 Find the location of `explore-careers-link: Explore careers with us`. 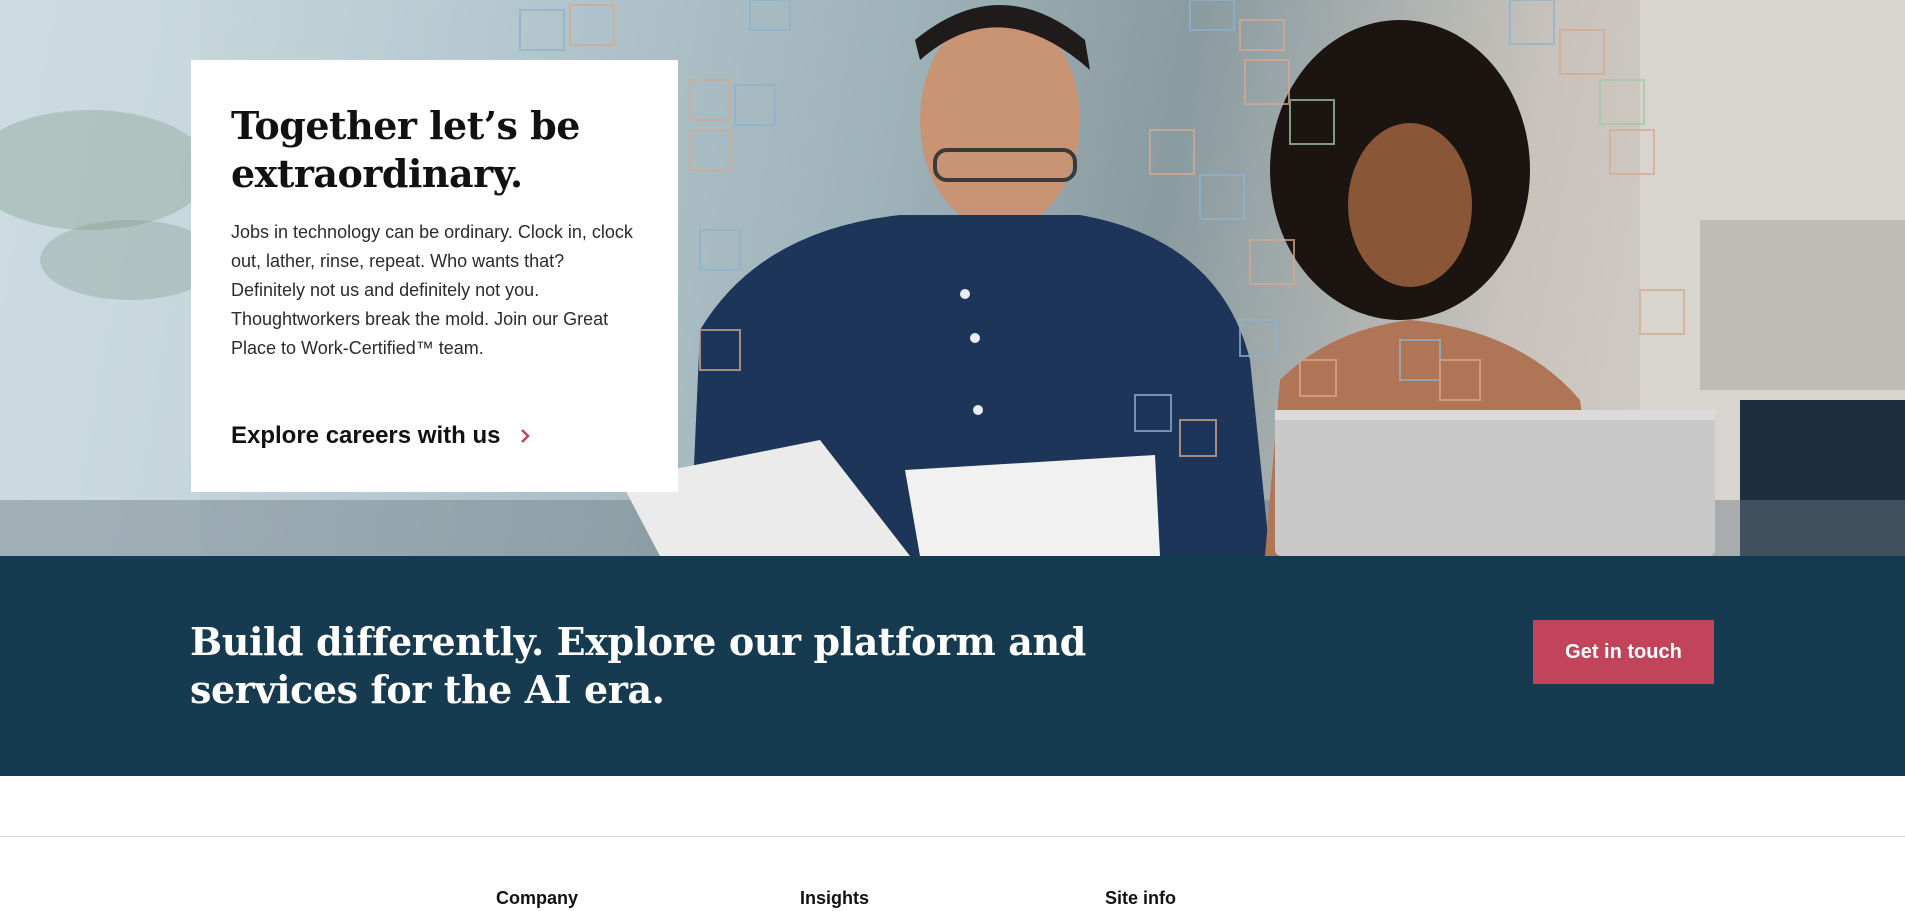

explore-careers-link: Explore careers with us is located at coordinates (381, 436).